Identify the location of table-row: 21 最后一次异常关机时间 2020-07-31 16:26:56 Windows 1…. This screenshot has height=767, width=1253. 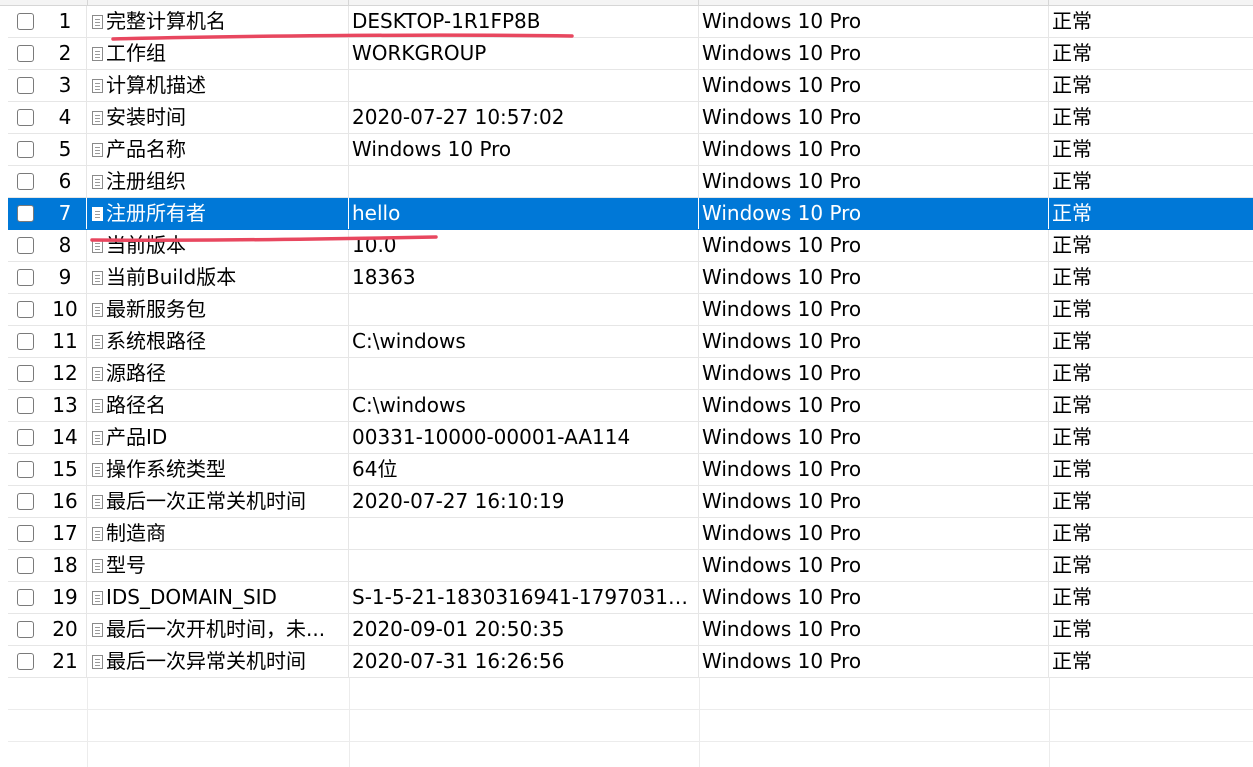
(630, 662).